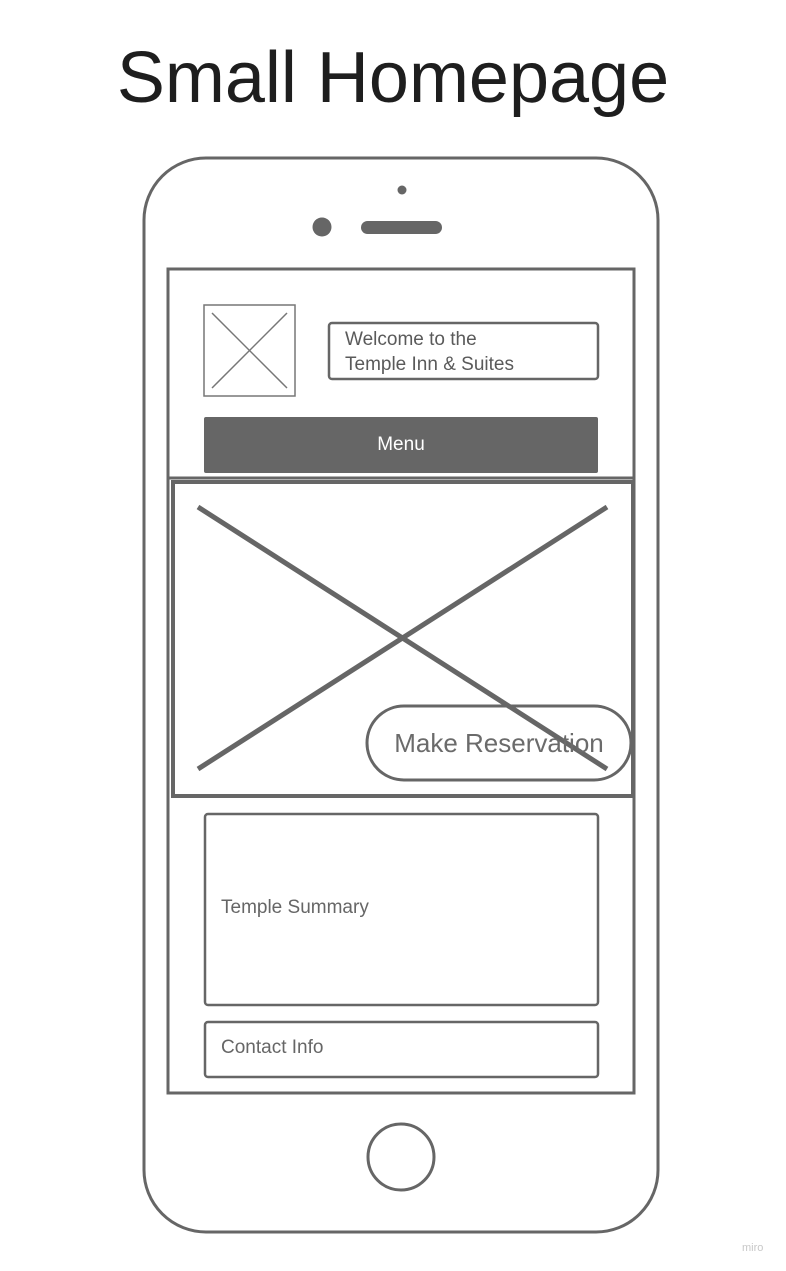 Image resolution: width=786 pixels, height=1271 pixels. I want to click on menu-button: Menu, so click(401, 445).